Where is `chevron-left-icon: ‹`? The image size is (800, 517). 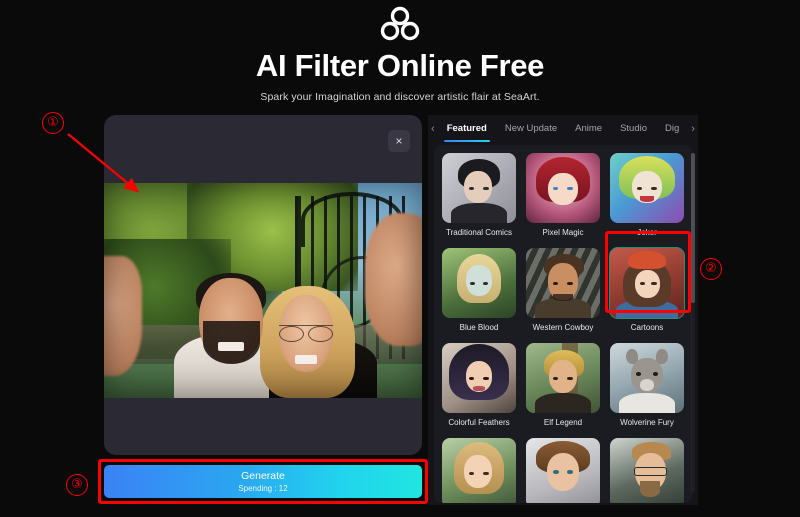
chevron-left-icon: ‹ is located at coordinates (433, 129).